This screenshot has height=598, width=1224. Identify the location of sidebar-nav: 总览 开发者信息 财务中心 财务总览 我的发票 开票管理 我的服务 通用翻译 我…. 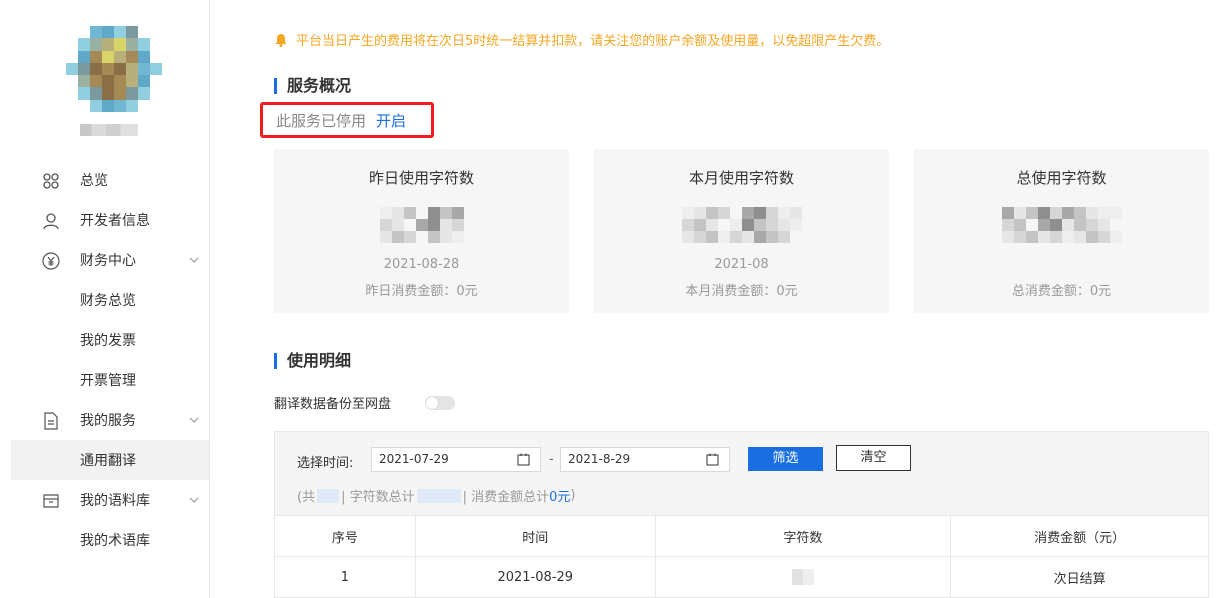
(104, 360).